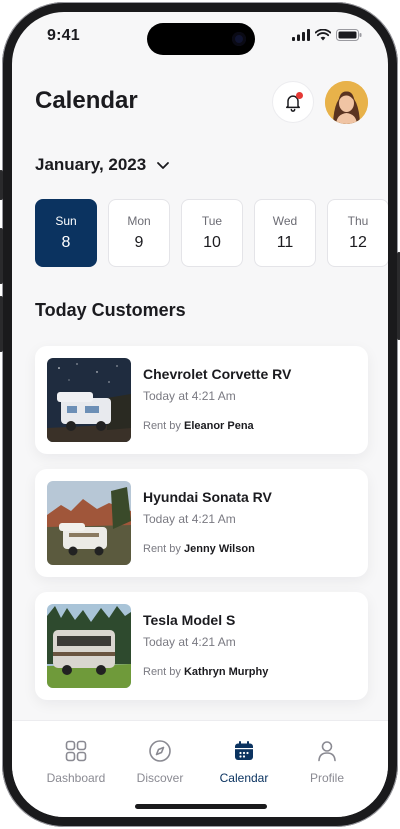 Image resolution: width=400 pixels, height=829 pixels. Describe the element at coordinates (326, 778) in the screenshot. I see `tab-label: Profile` at that location.